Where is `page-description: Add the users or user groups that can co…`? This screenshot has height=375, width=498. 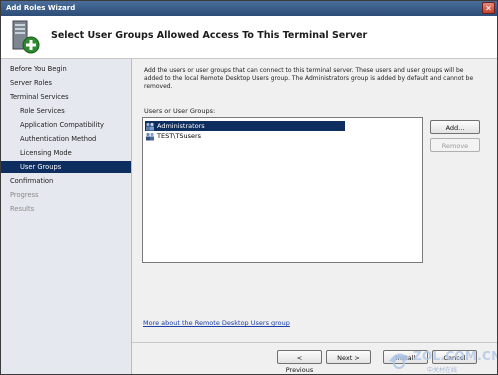 page-description: Add the users or user groups that can co… is located at coordinates (309, 78).